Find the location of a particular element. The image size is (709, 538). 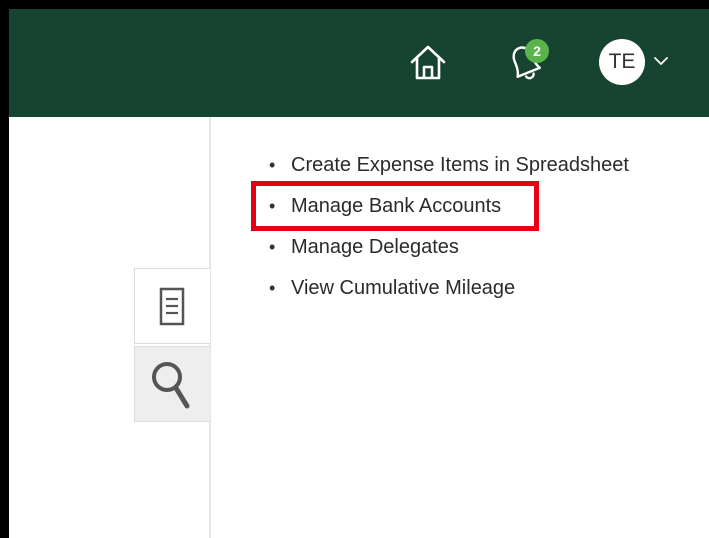

tab-search is located at coordinates (172, 384).